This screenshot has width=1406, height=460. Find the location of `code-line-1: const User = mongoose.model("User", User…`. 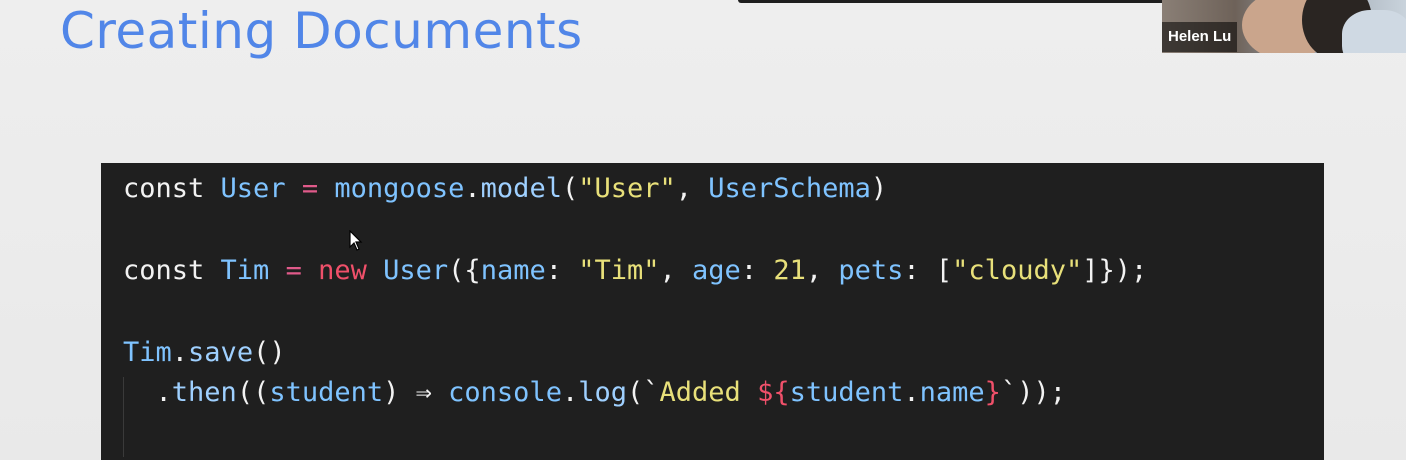

code-line-1: const User = mongoose.model("User", User… is located at coordinates (505, 188).